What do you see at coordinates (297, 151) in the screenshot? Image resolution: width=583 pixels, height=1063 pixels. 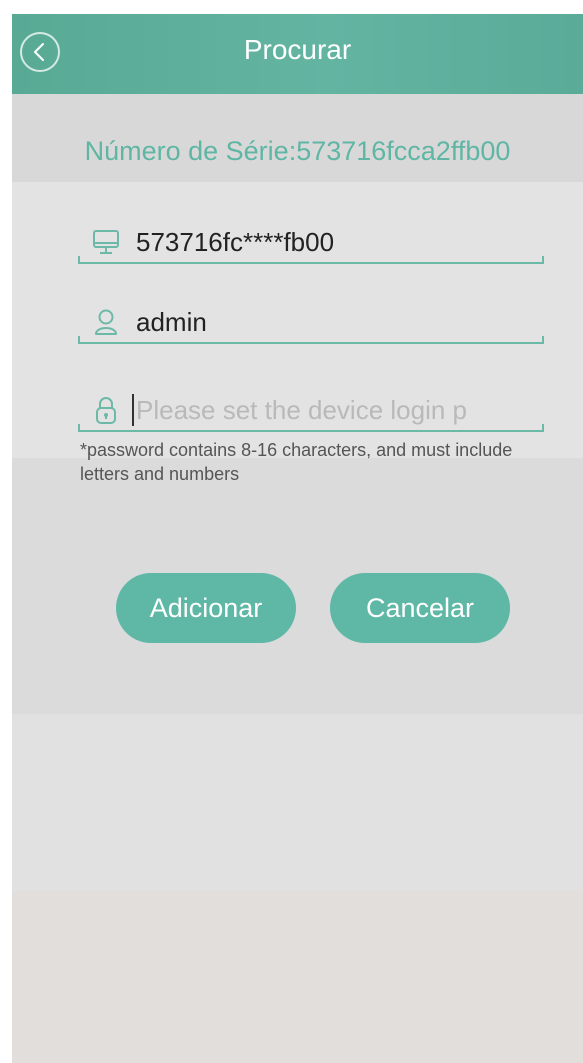 I see `serial-number-label: Número de Série:573716fcca2ffb00` at bounding box center [297, 151].